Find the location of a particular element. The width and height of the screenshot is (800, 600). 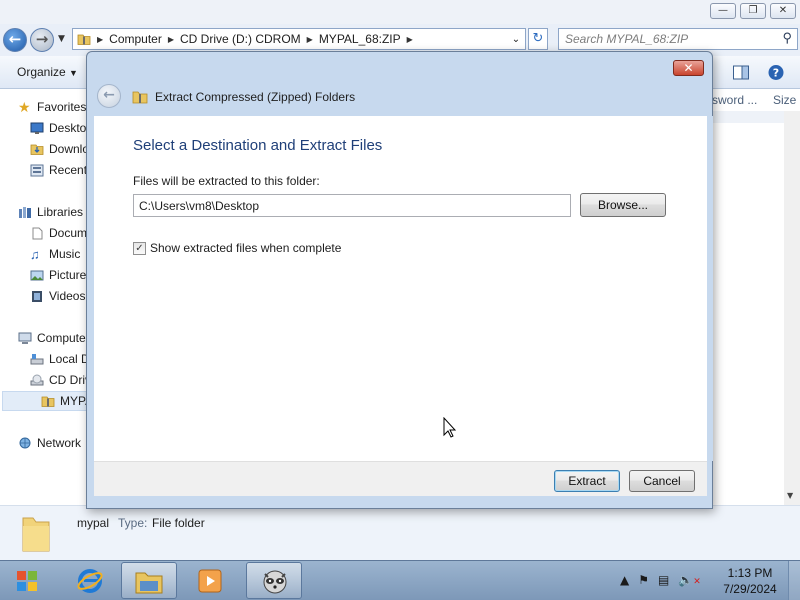

taskbar: ▲ ⚑ ▤ 🔈✕ 1:13 PM 7/29/2024 is located at coordinates (400, 580).